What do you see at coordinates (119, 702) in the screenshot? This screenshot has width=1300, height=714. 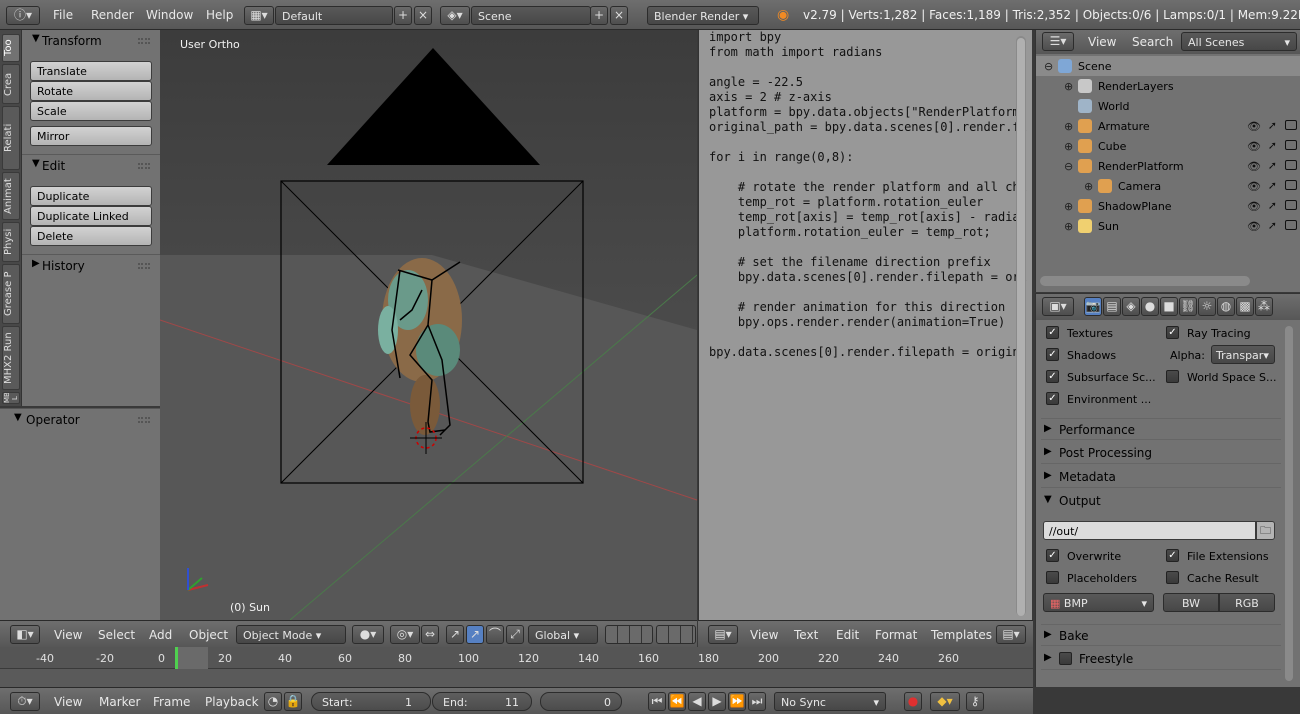 I see `menu-marker: Marker` at bounding box center [119, 702].